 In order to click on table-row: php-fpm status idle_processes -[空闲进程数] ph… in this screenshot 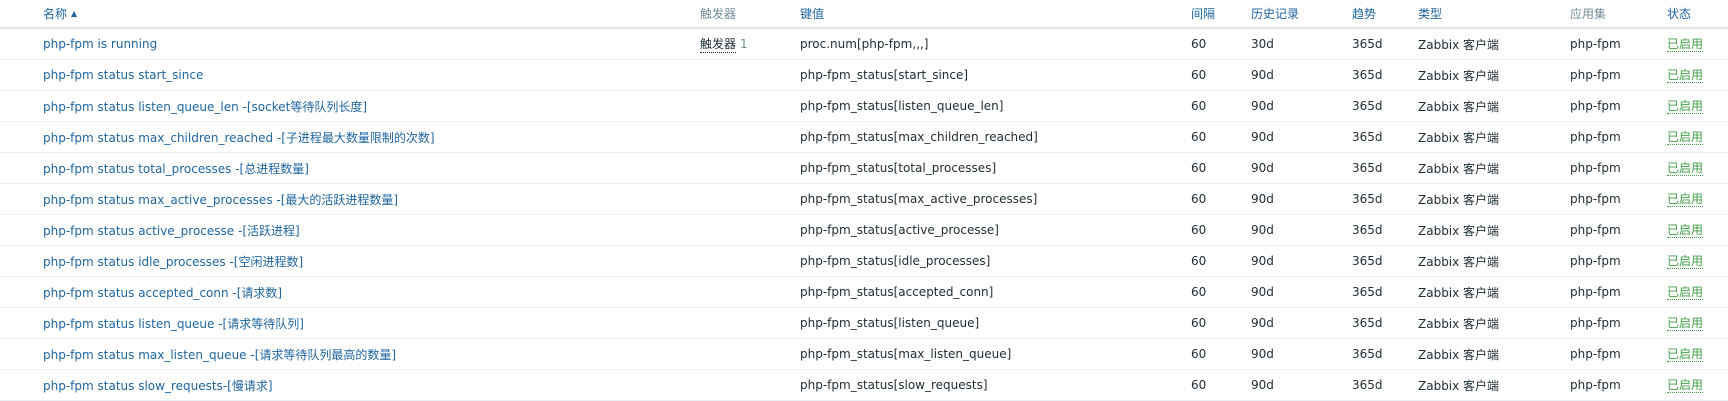, I will do `click(864, 261)`.